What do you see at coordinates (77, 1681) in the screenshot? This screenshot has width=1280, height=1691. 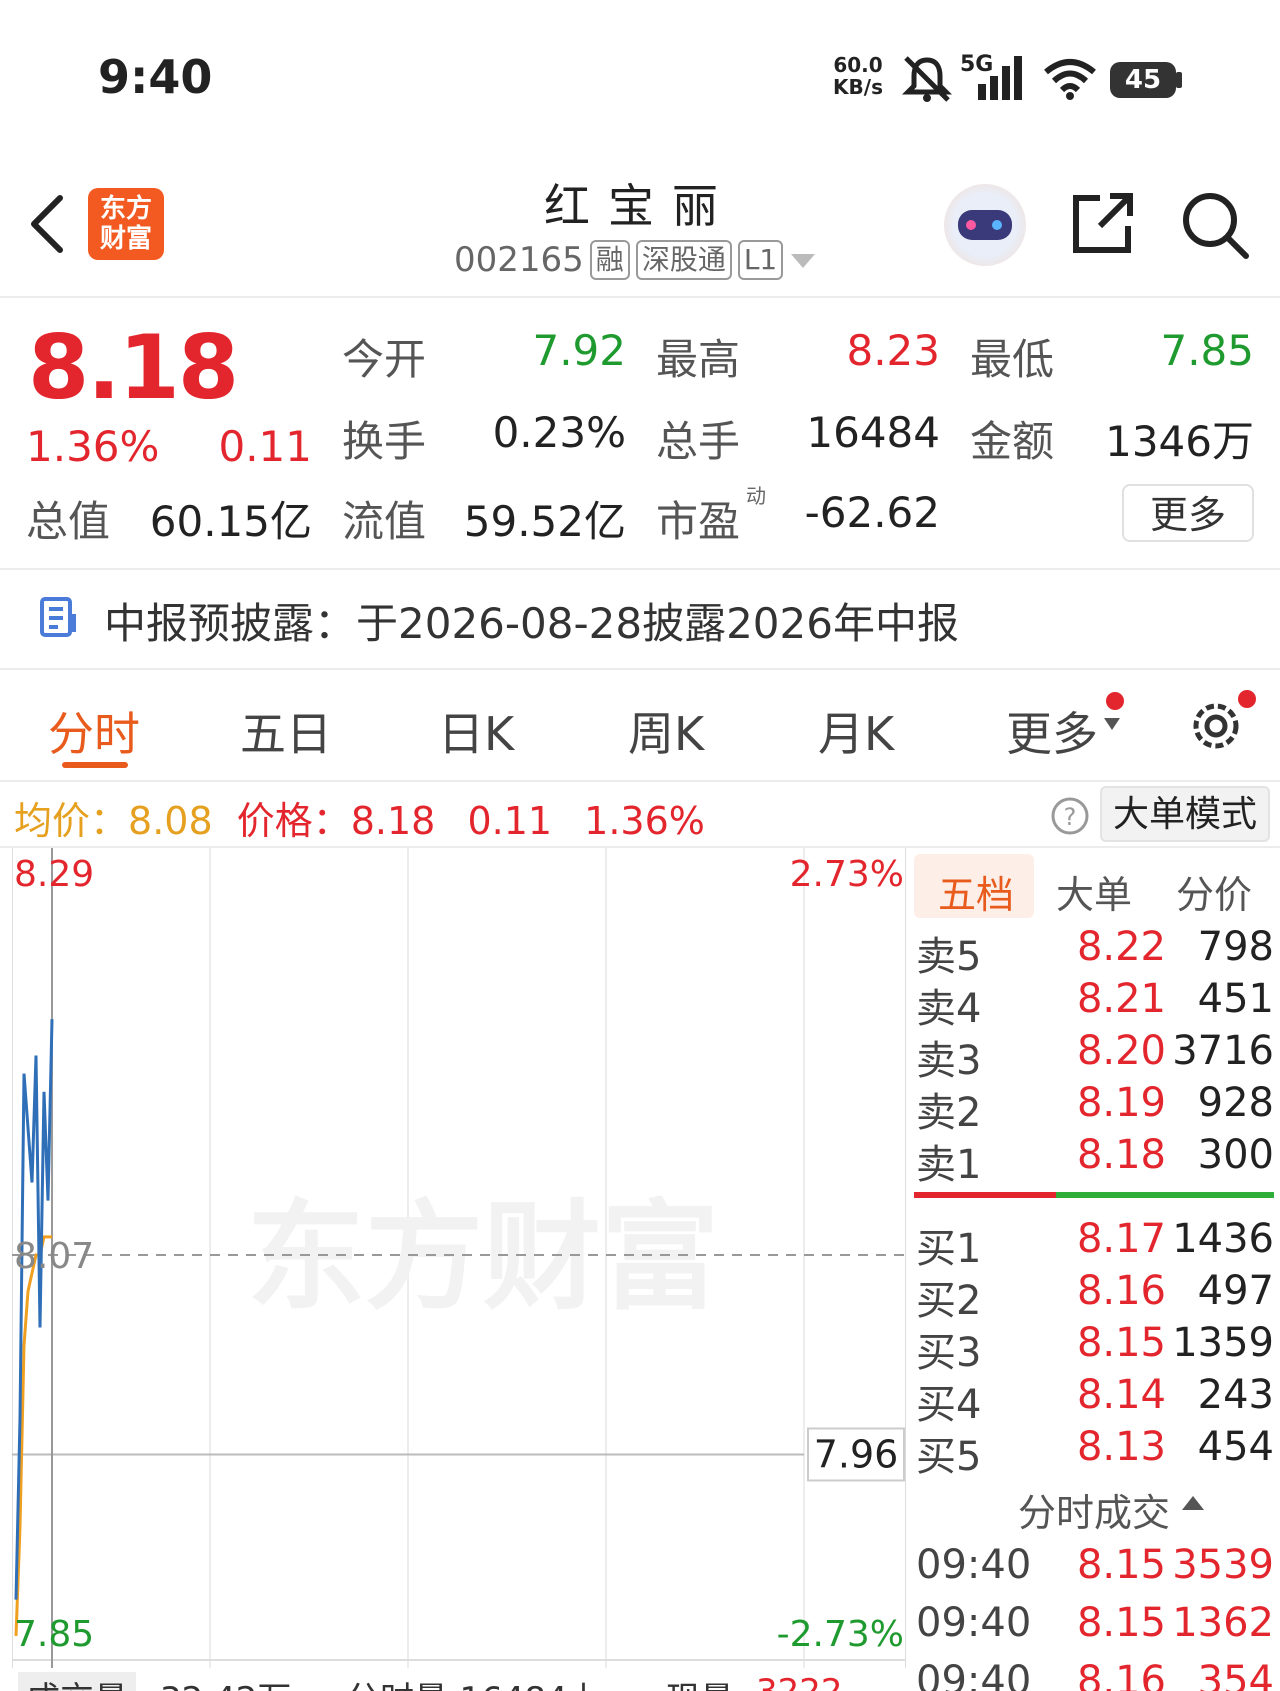 I see `volume-selector: 成交量` at bounding box center [77, 1681].